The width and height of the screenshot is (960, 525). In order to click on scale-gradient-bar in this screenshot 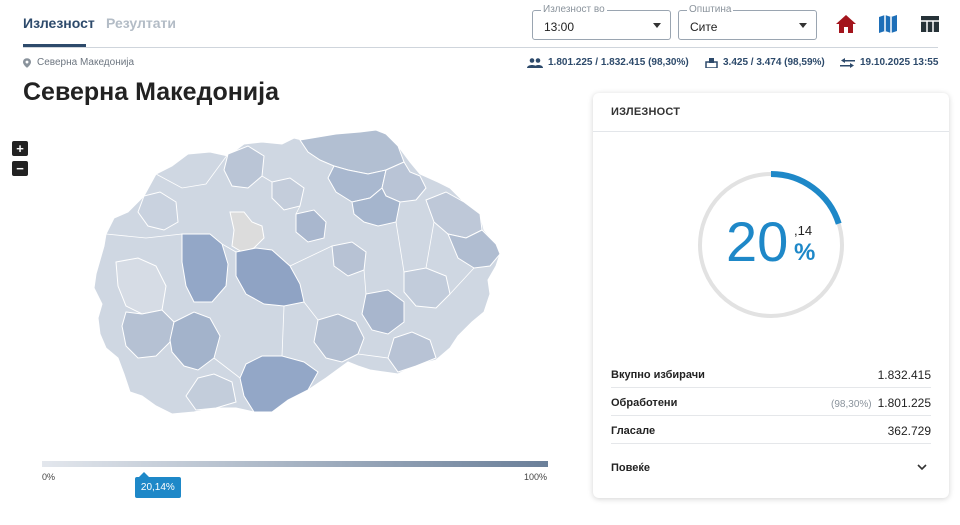, I will do `click(295, 464)`.